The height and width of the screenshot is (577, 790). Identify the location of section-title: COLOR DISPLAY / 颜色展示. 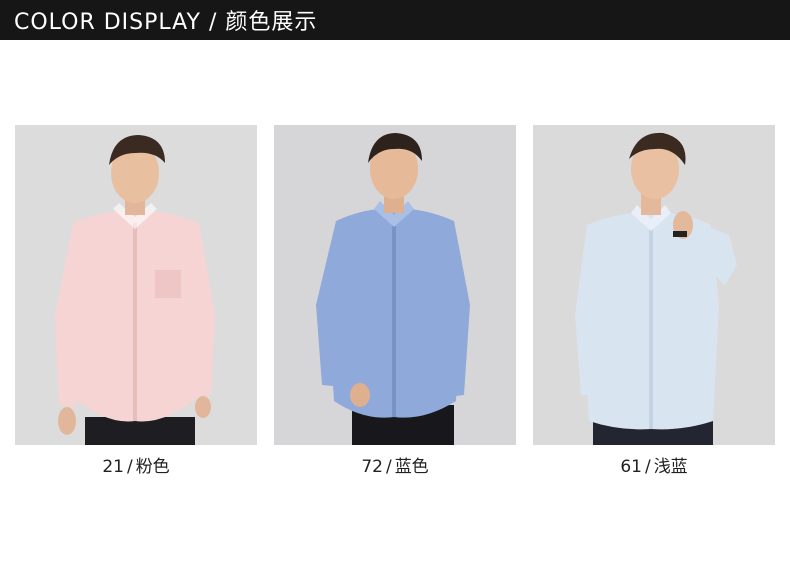
(166, 22).